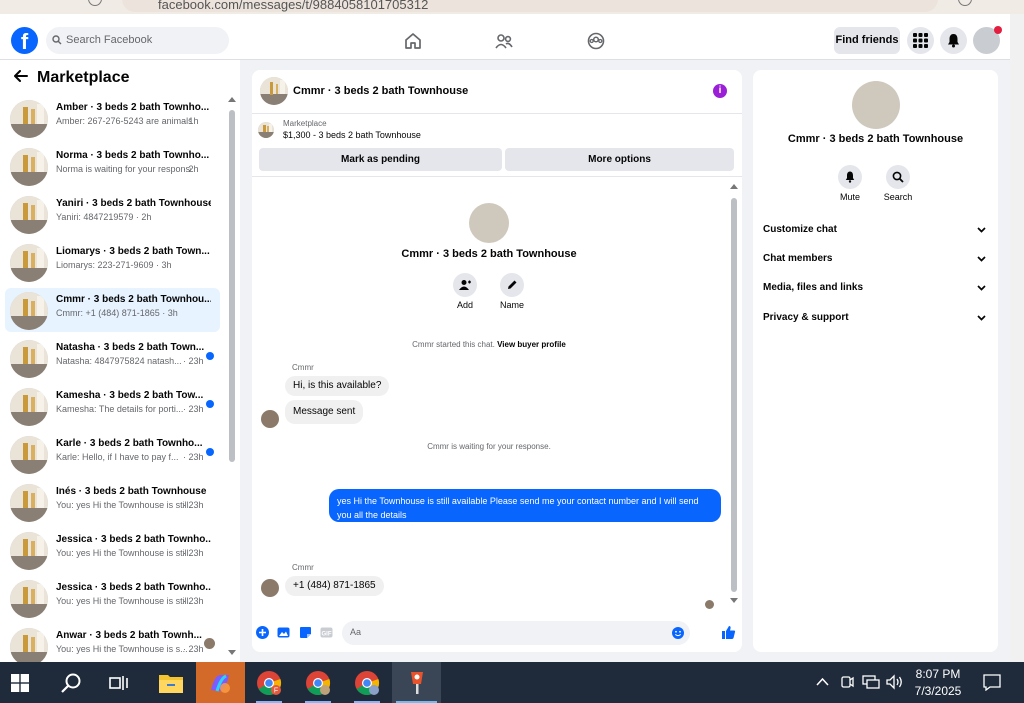 The height and width of the screenshot is (703, 1024). Describe the element at coordinates (324, 412) in the screenshot. I see `message-bubble: Message sent` at that location.